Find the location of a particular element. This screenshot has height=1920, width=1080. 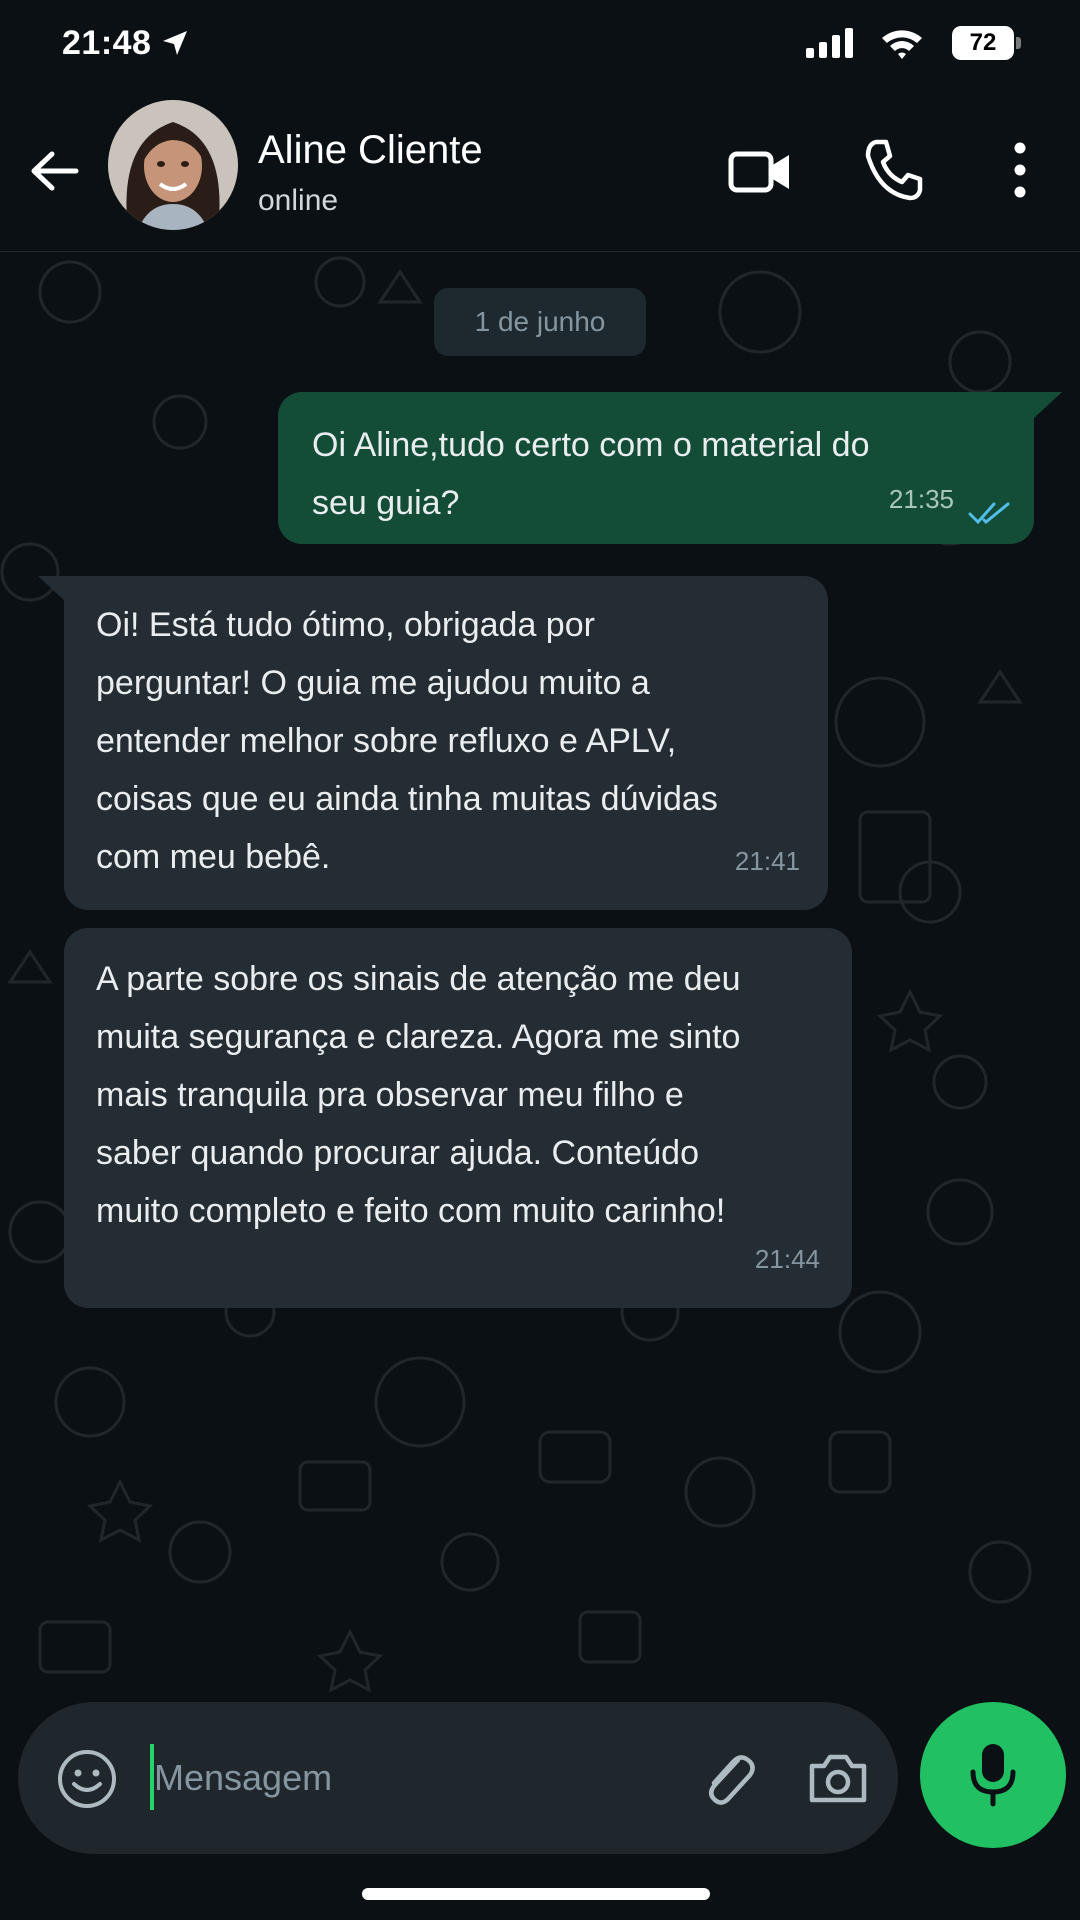

status-time: 21:48 is located at coordinates (107, 43).